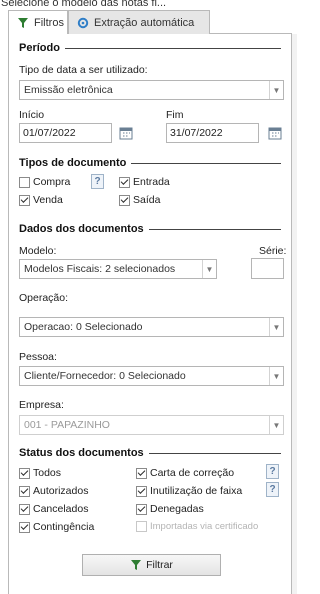 The width and height of the screenshot is (320, 594). Describe the element at coordinates (68, 90) in the screenshot. I see `date-type-value: Emissão eletrônica` at that location.